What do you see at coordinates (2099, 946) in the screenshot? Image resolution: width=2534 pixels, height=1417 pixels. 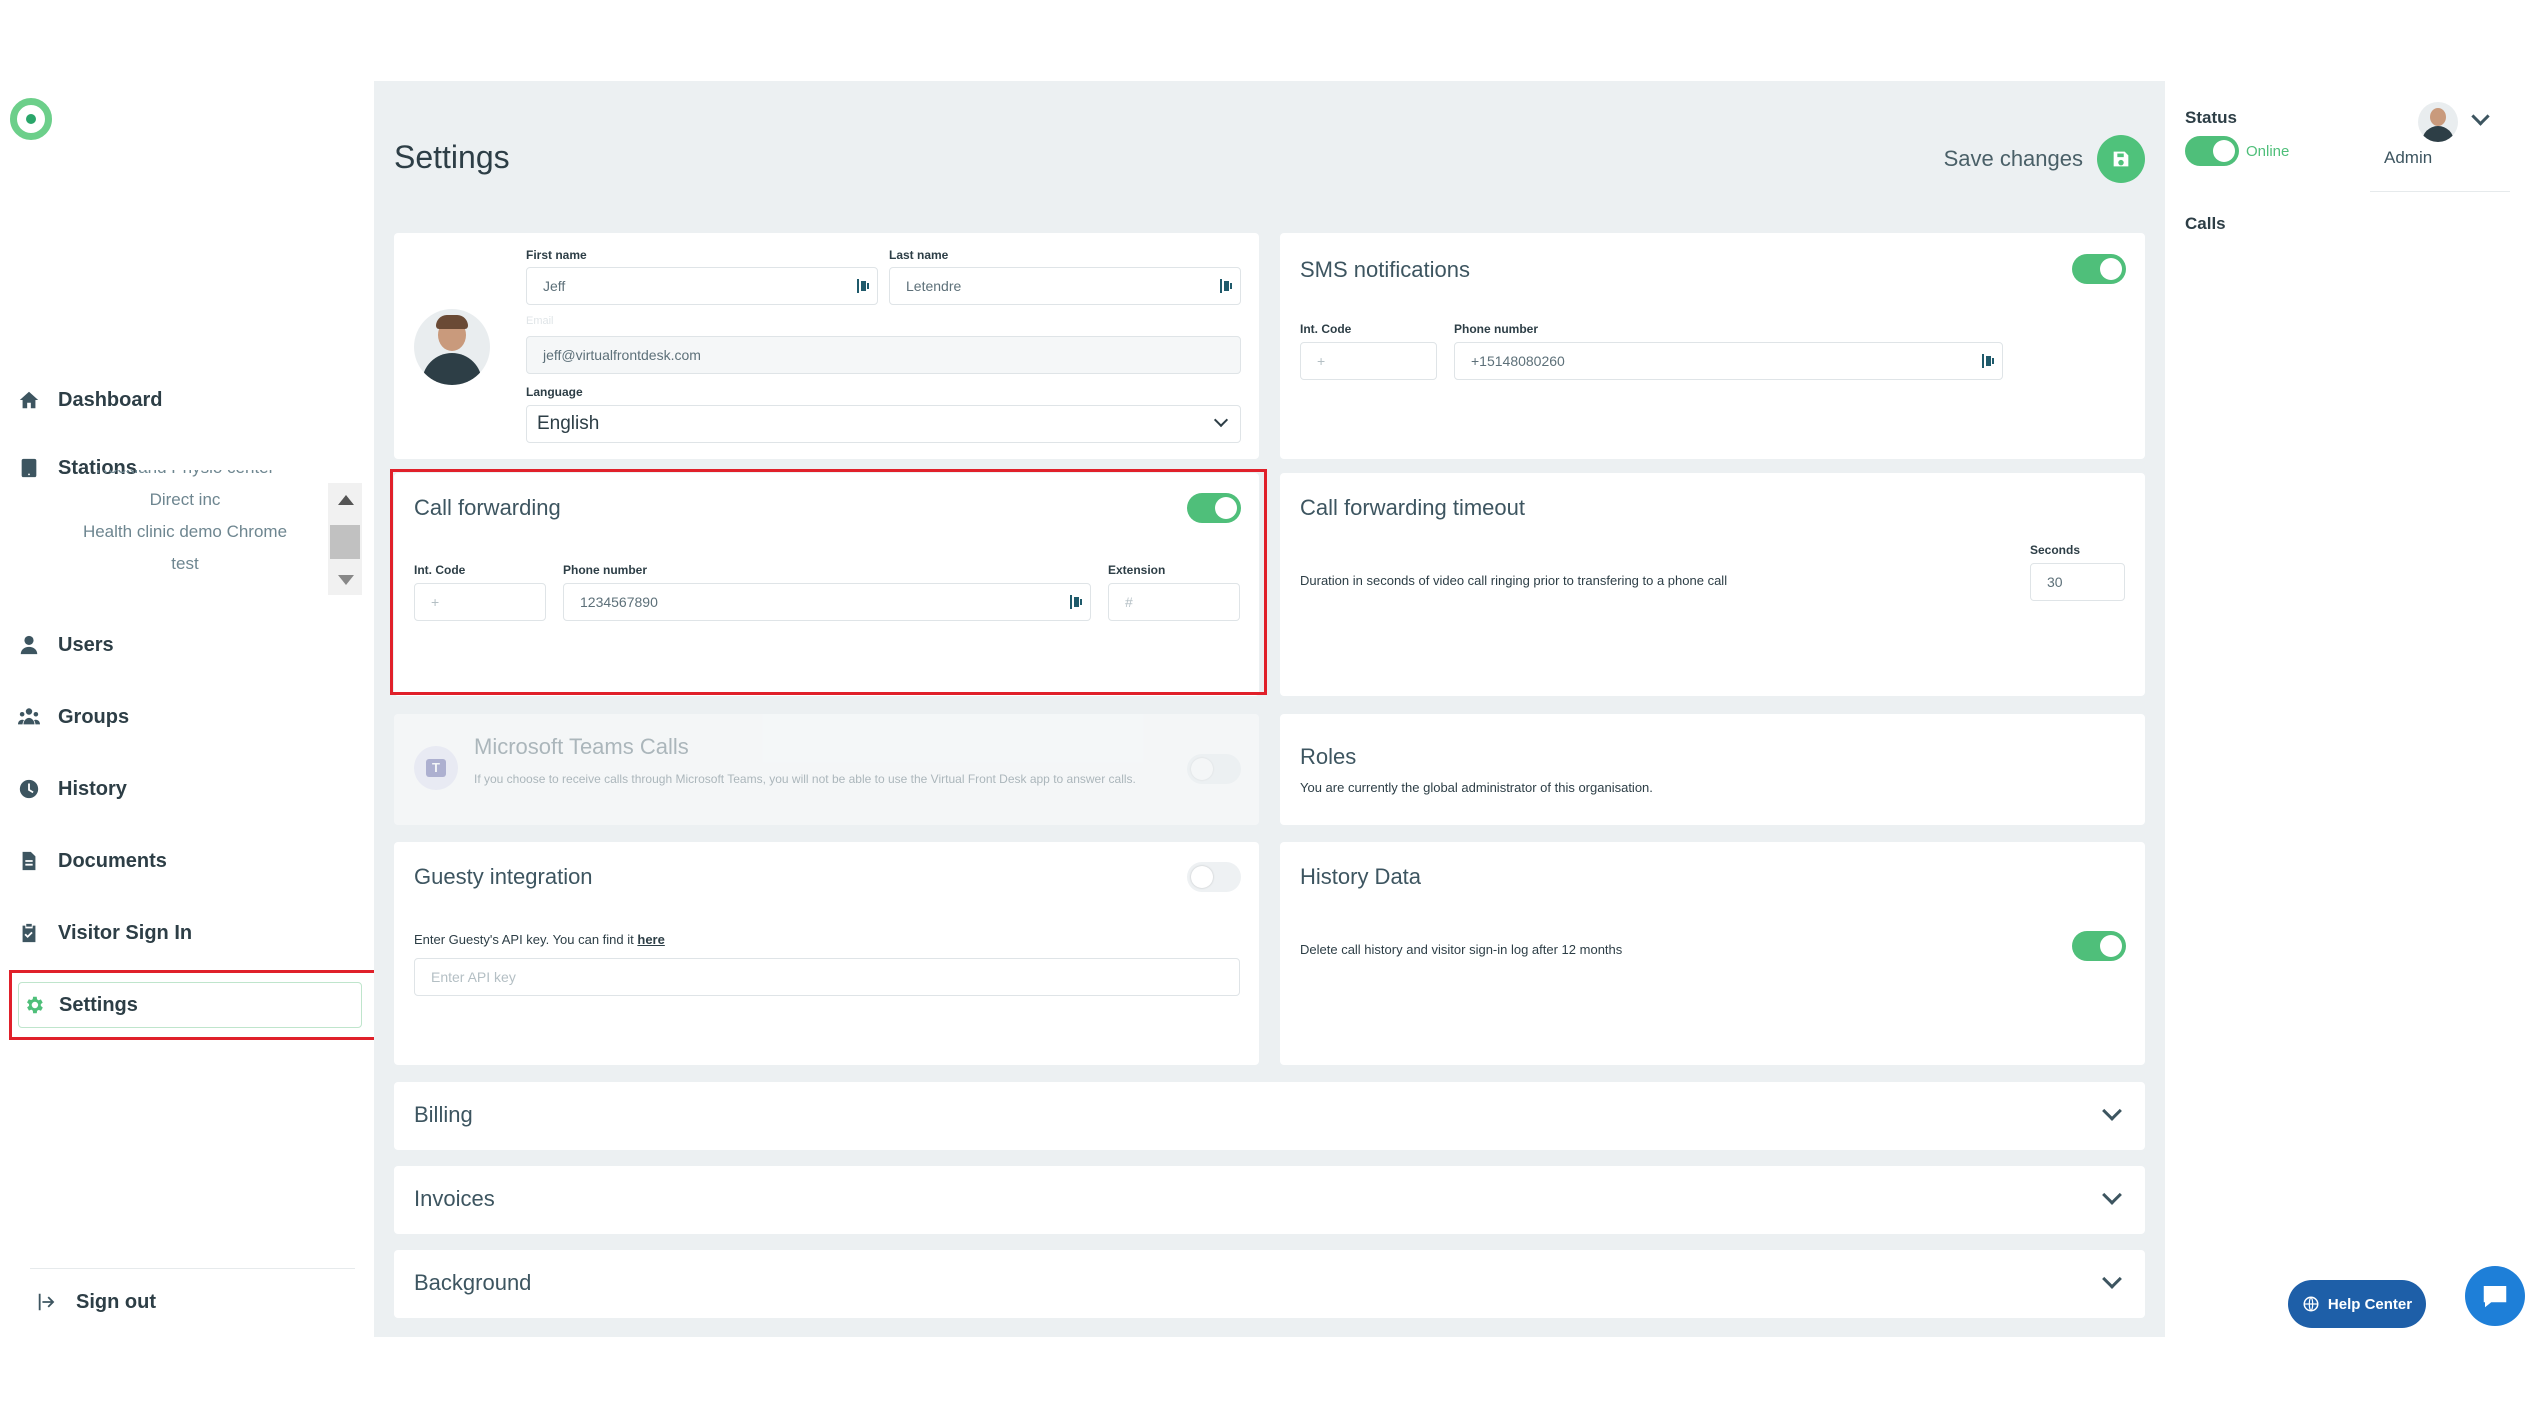 I see `history-data-toggle` at bounding box center [2099, 946].